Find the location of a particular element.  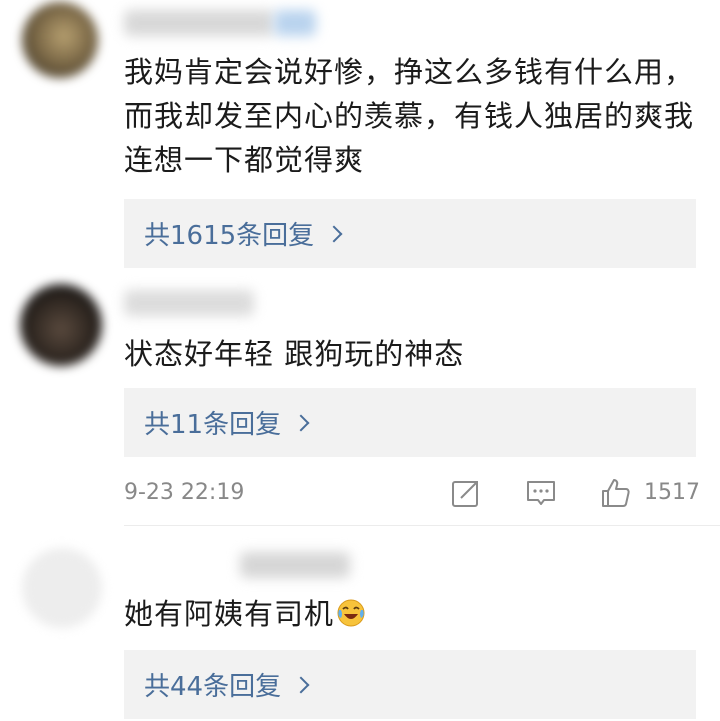

view-replies-link: 共11条回复 is located at coordinates (227, 422).